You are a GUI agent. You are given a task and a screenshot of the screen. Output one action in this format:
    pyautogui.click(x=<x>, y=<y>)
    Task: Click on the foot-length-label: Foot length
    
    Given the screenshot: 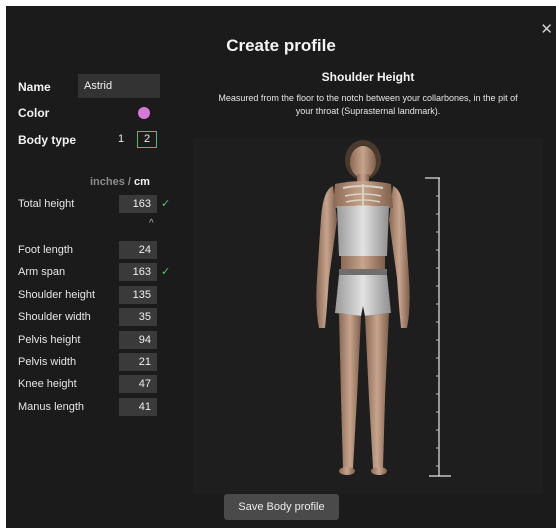 What is the action you would take?
    pyautogui.click(x=46, y=250)
    